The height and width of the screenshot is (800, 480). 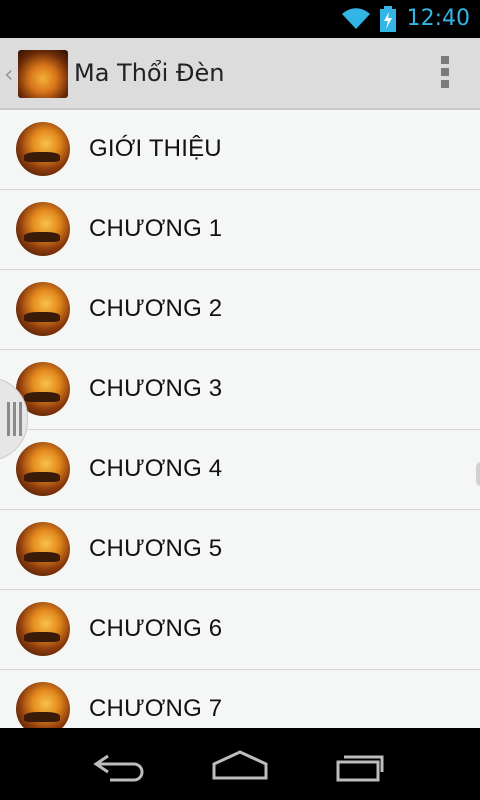 I want to click on status-icons: 12:40, so click(x=405, y=19).